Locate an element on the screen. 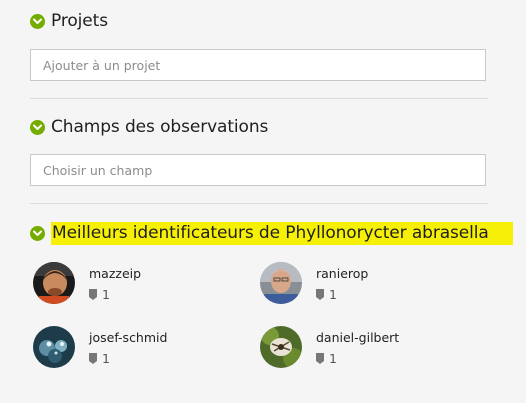 This screenshot has width=526, height=403. projects-section-header: Projets is located at coordinates (69, 21).